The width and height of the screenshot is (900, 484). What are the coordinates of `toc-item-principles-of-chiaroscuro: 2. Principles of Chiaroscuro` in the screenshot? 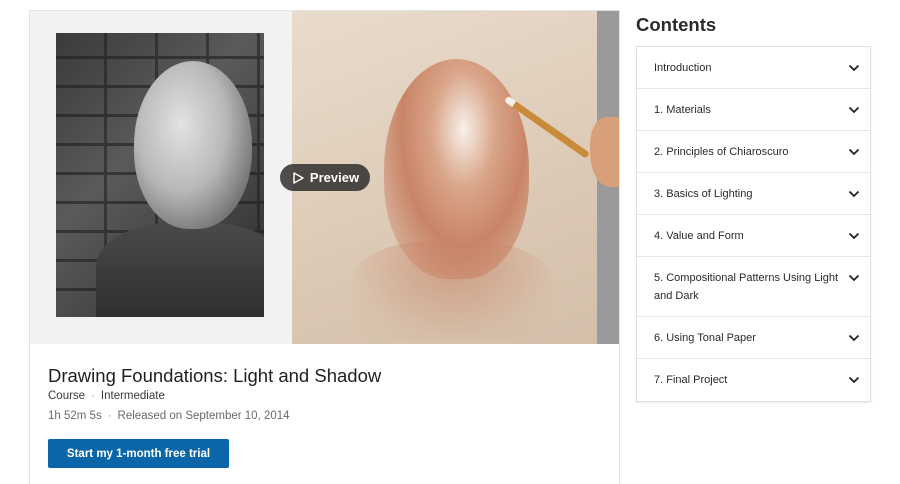 It's located at (753, 152).